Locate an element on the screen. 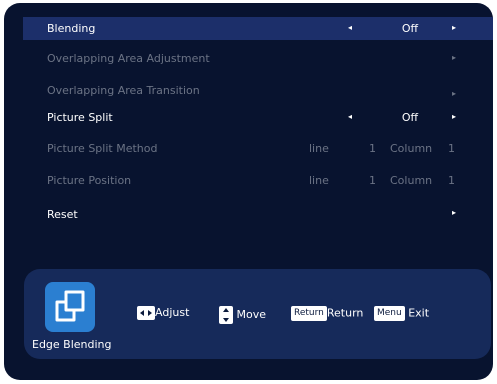 Image resolution: width=497 pixels, height=384 pixels. menu-item-blending: Blending ◂ Off ▸ is located at coordinates (258, 28).